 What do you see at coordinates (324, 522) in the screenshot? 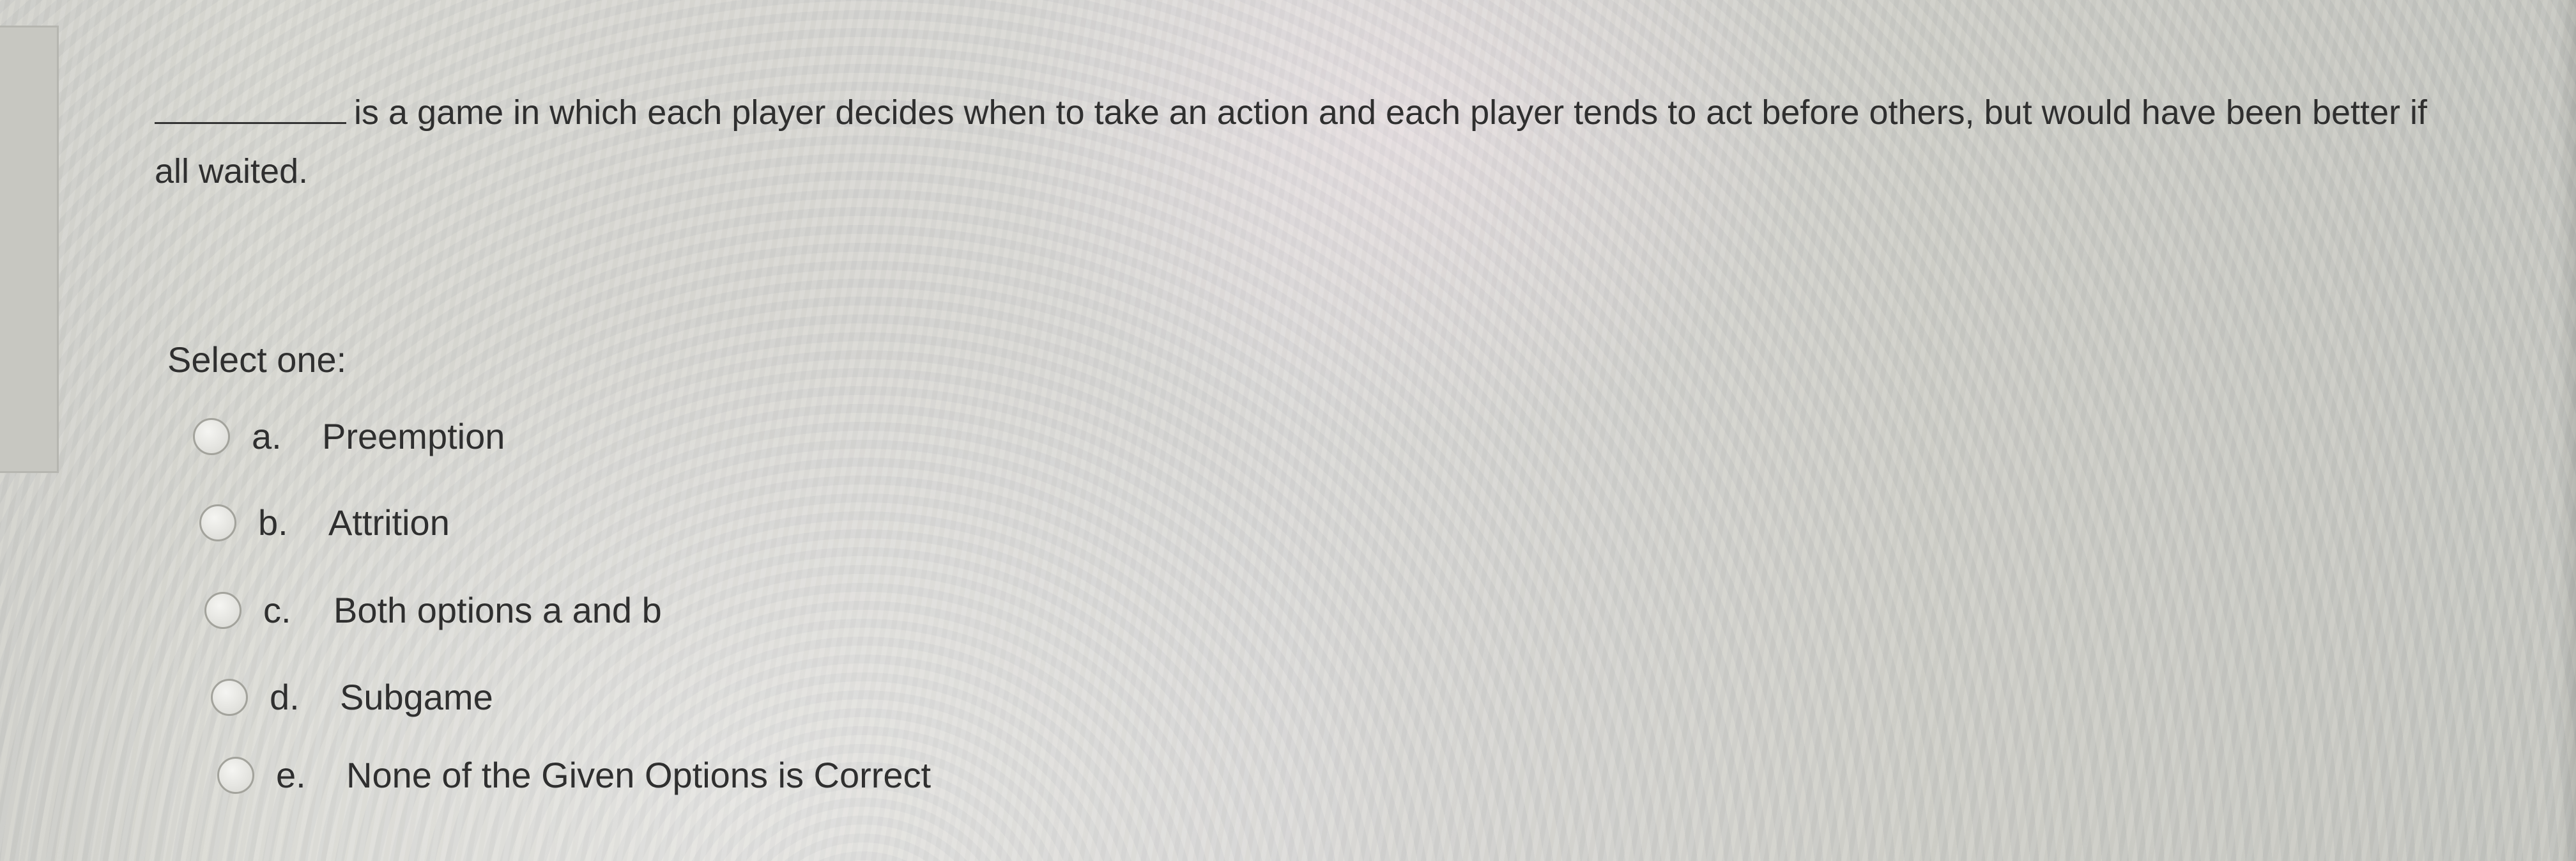
I see `option-b: b. Attrition` at bounding box center [324, 522].